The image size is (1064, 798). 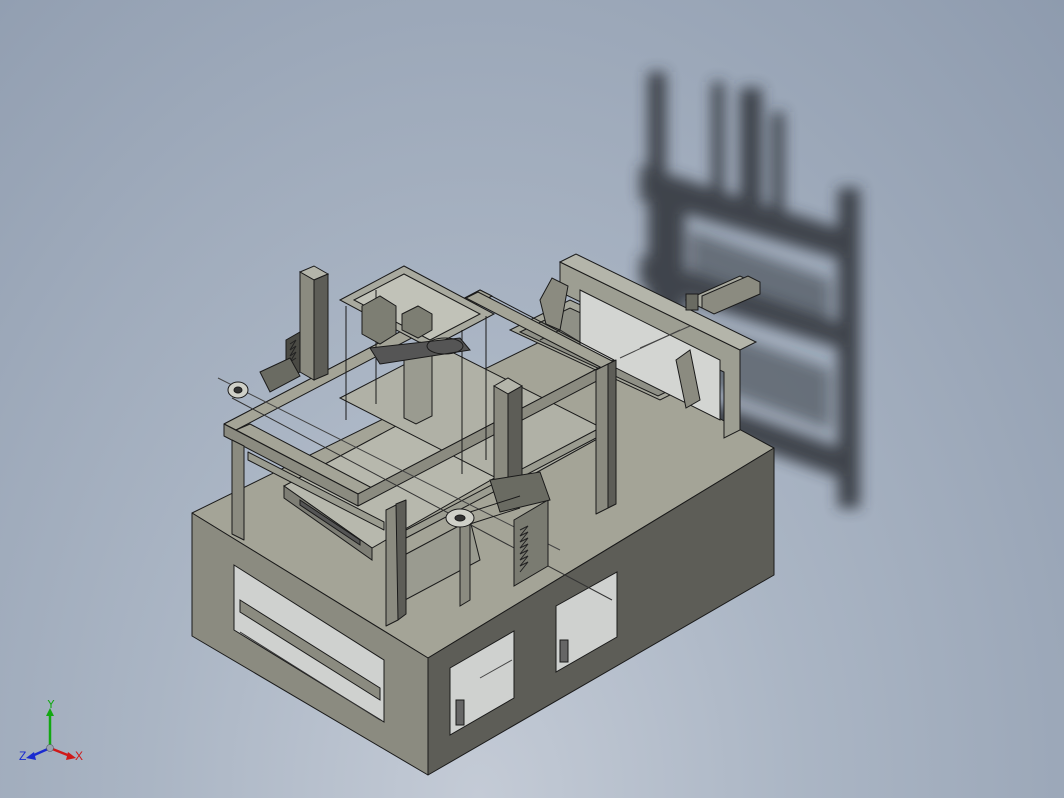 I want to click on x-axis-label: X, so click(x=79, y=756).